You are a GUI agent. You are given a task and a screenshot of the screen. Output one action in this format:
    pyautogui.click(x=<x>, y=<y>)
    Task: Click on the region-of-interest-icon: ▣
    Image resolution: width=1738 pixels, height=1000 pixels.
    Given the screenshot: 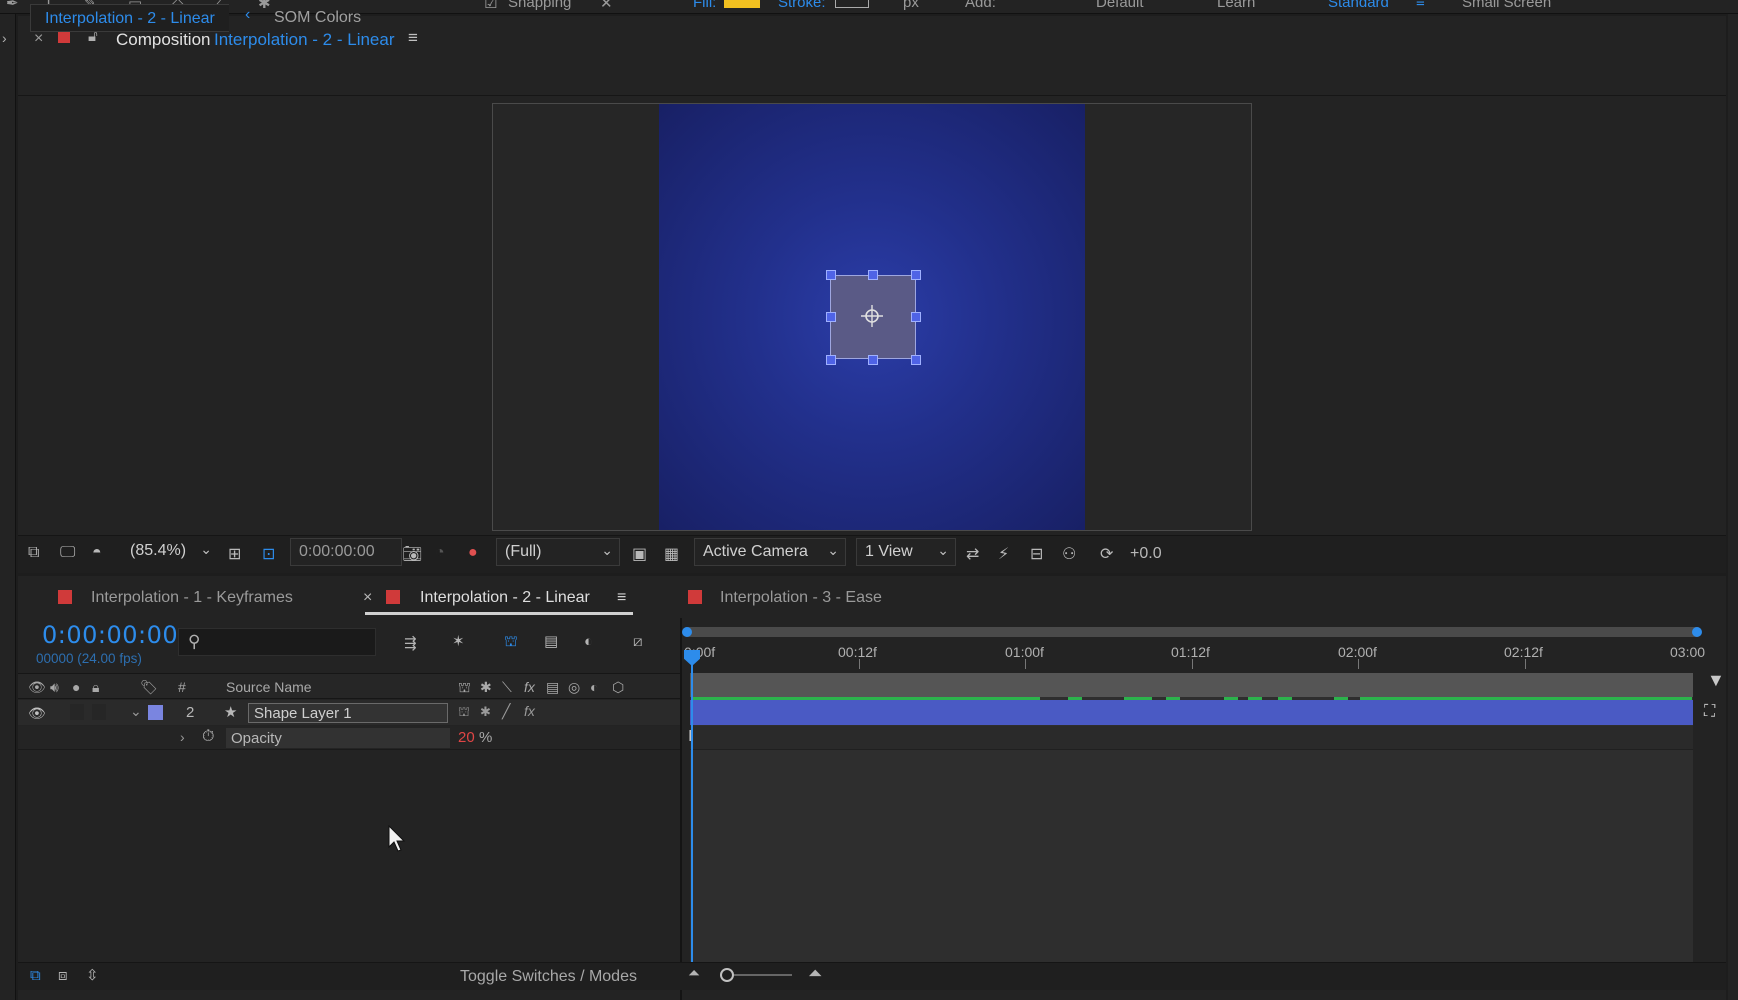 What is the action you would take?
    pyautogui.click(x=639, y=554)
    